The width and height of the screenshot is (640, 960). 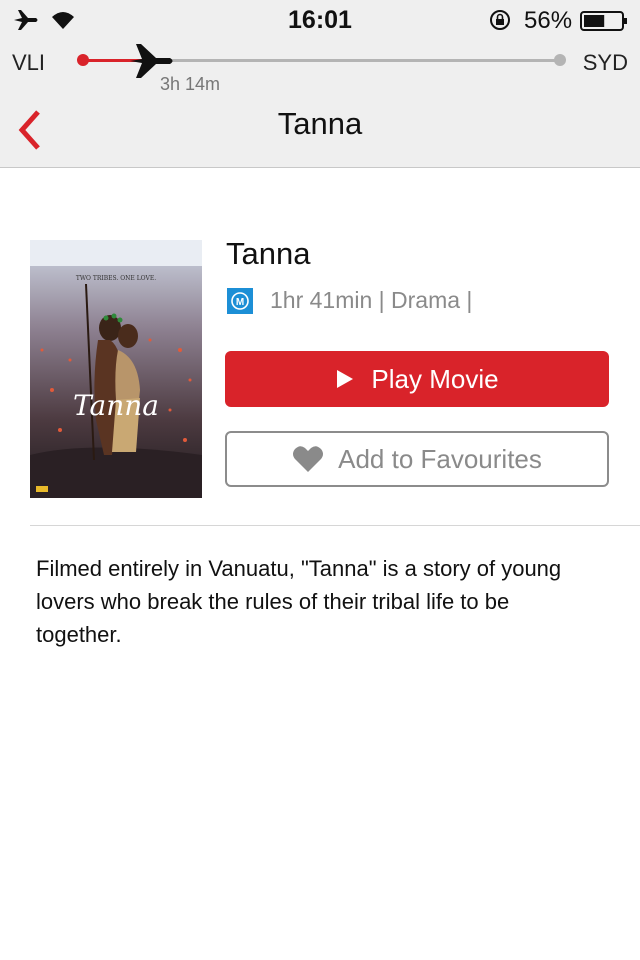 I want to click on add-to-favourites-label: Add to Favourites, so click(x=440, y=458).